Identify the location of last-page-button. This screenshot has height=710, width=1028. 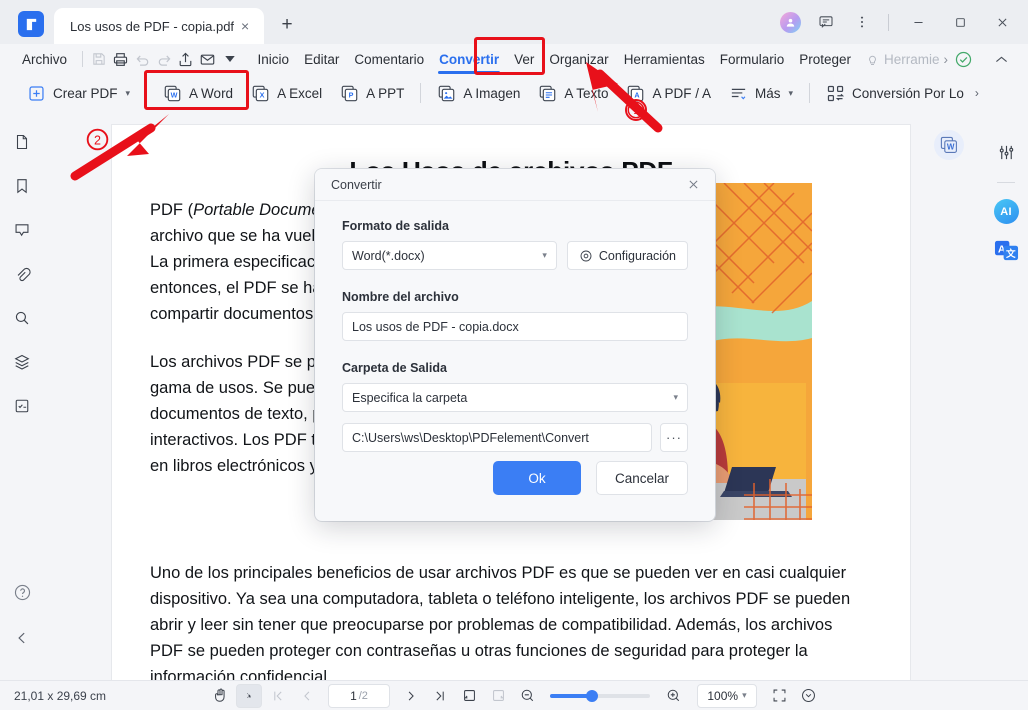
(440, 696).